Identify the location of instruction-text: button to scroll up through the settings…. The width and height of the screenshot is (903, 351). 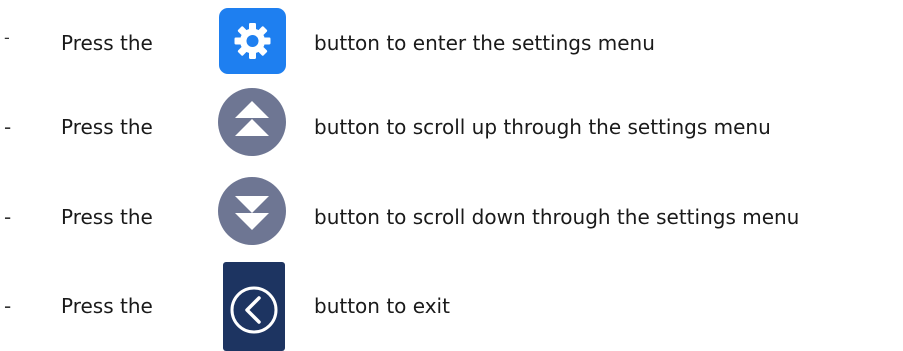
(542, 127).